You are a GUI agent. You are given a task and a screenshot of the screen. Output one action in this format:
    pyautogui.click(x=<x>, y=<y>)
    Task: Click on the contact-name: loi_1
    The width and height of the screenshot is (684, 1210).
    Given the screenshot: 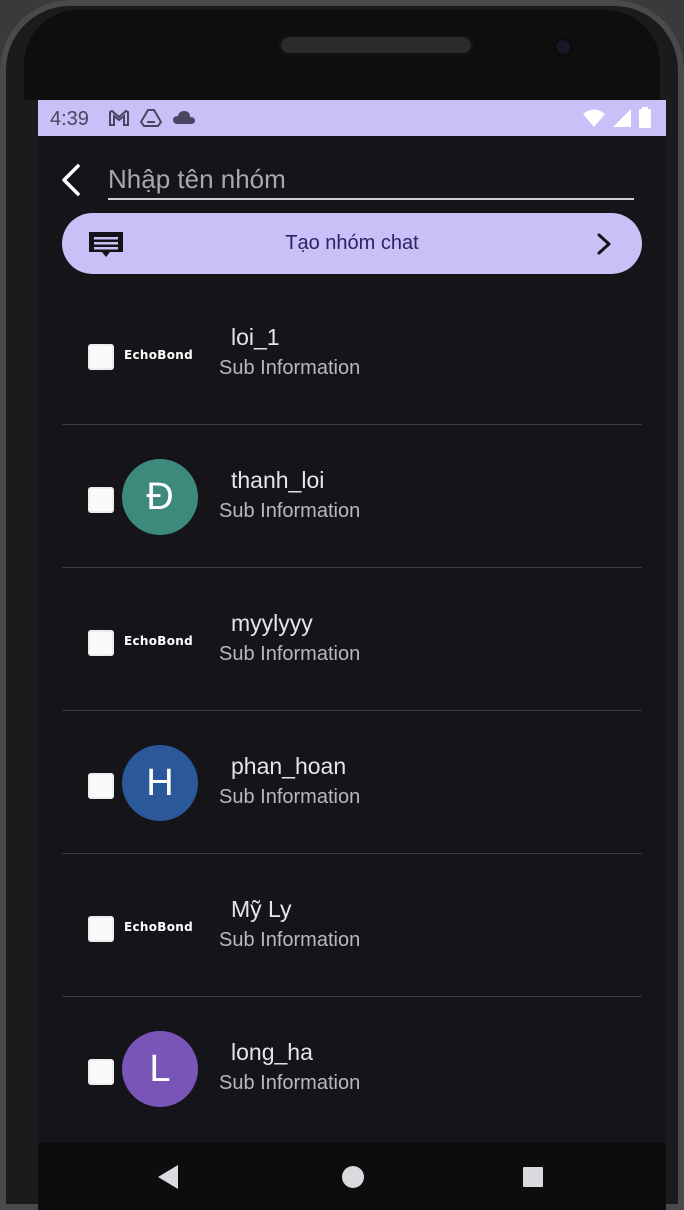 What is the action you would take?
    pyautogui.click(x=255, y=337)
    